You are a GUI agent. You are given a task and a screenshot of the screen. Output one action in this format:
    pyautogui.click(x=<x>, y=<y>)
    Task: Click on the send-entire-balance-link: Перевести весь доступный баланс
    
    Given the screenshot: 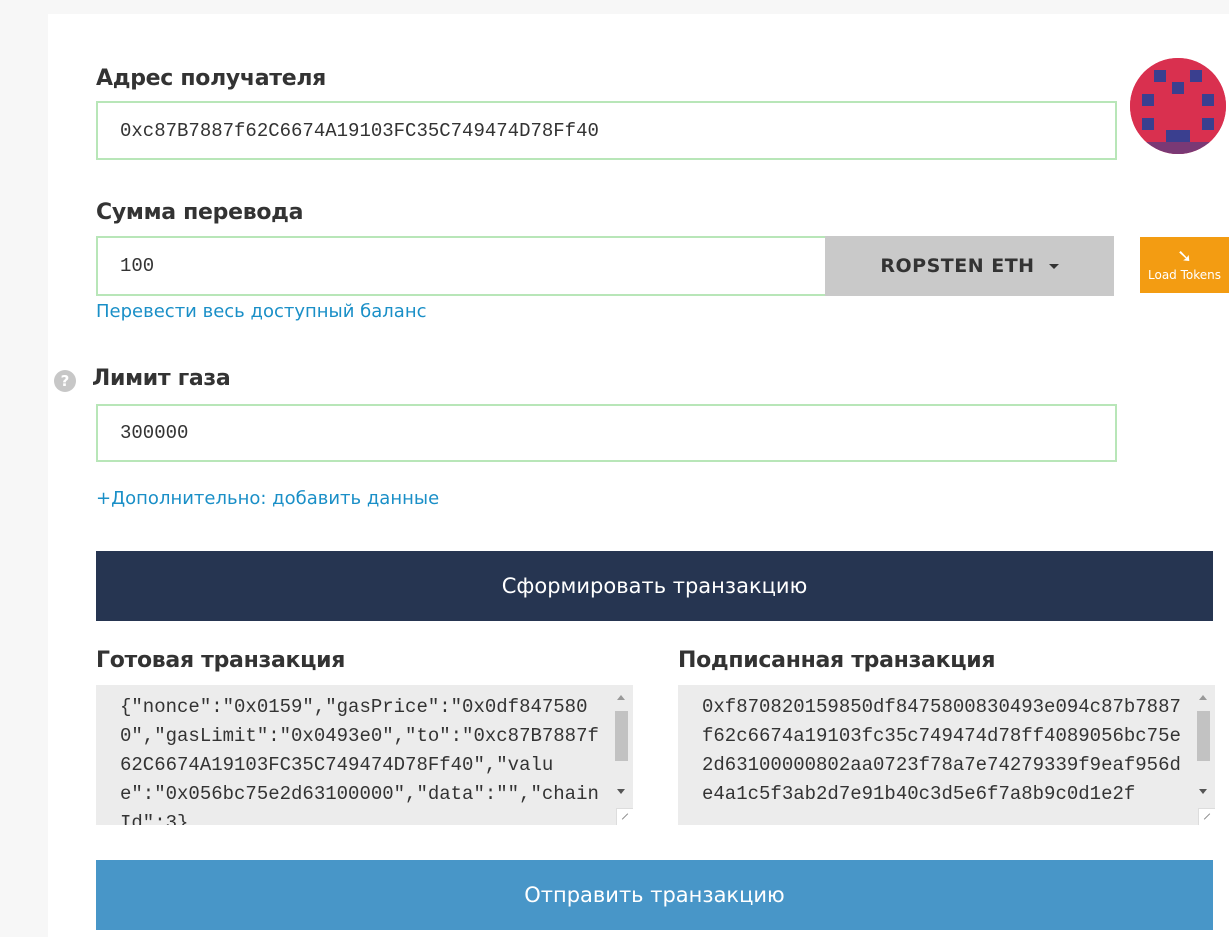 What is the action you would take?
    pyautogui.click(x=261, y=311)
    